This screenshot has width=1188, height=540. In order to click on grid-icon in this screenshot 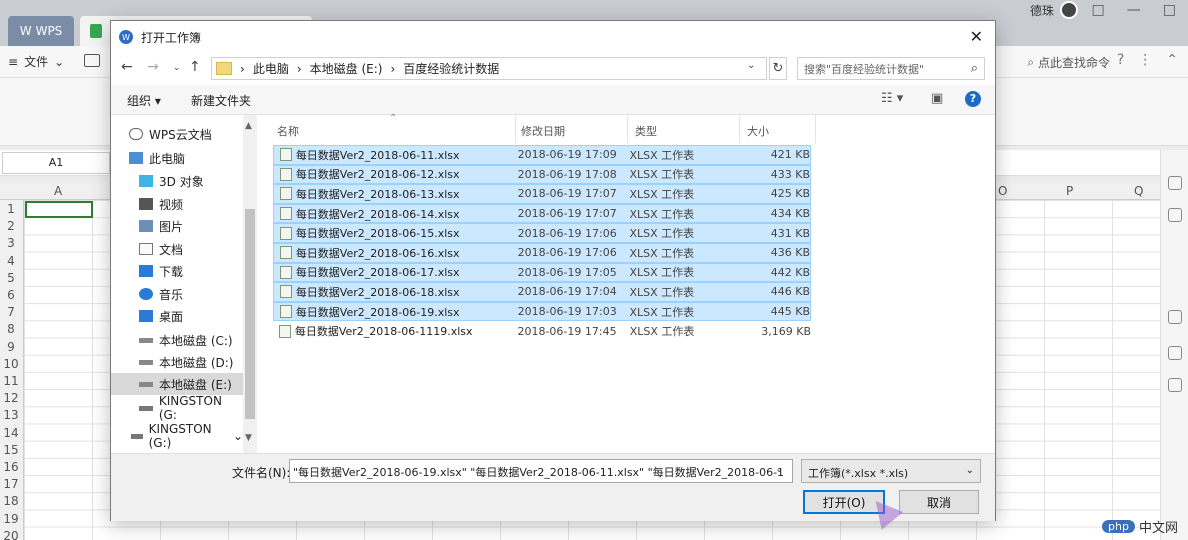, I will do `click(1175, 385)`.